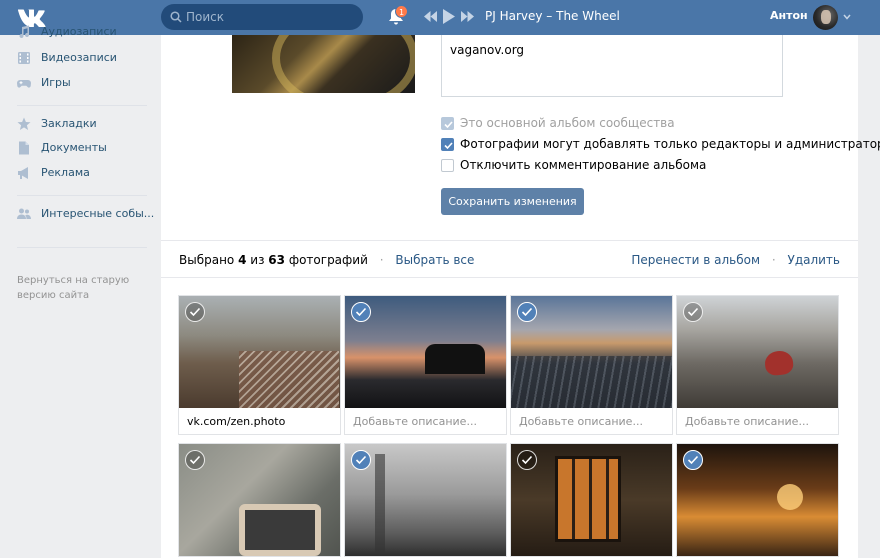 The image size is (880, 558). Describe the element at coordinates (259, 421) in the screenshot. I see `photo-caption: vk.com/zen.photo` at that location.